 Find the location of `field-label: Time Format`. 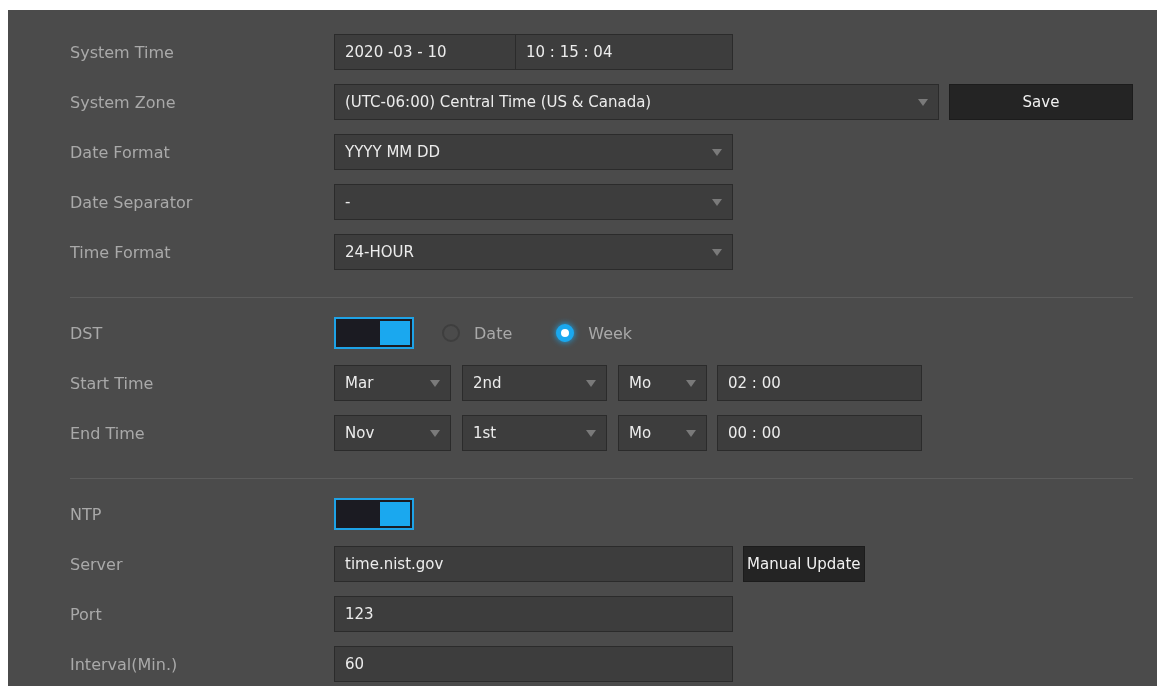

field-label: Time Format is located at coordinates (121, 252).